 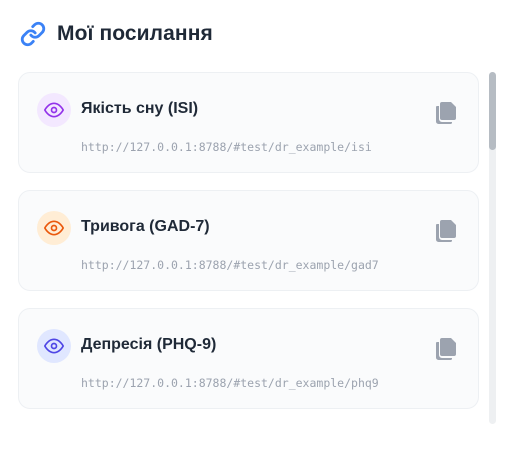 I want to click on link-title: Якість сну (ISI), so click(x=140, y=108).